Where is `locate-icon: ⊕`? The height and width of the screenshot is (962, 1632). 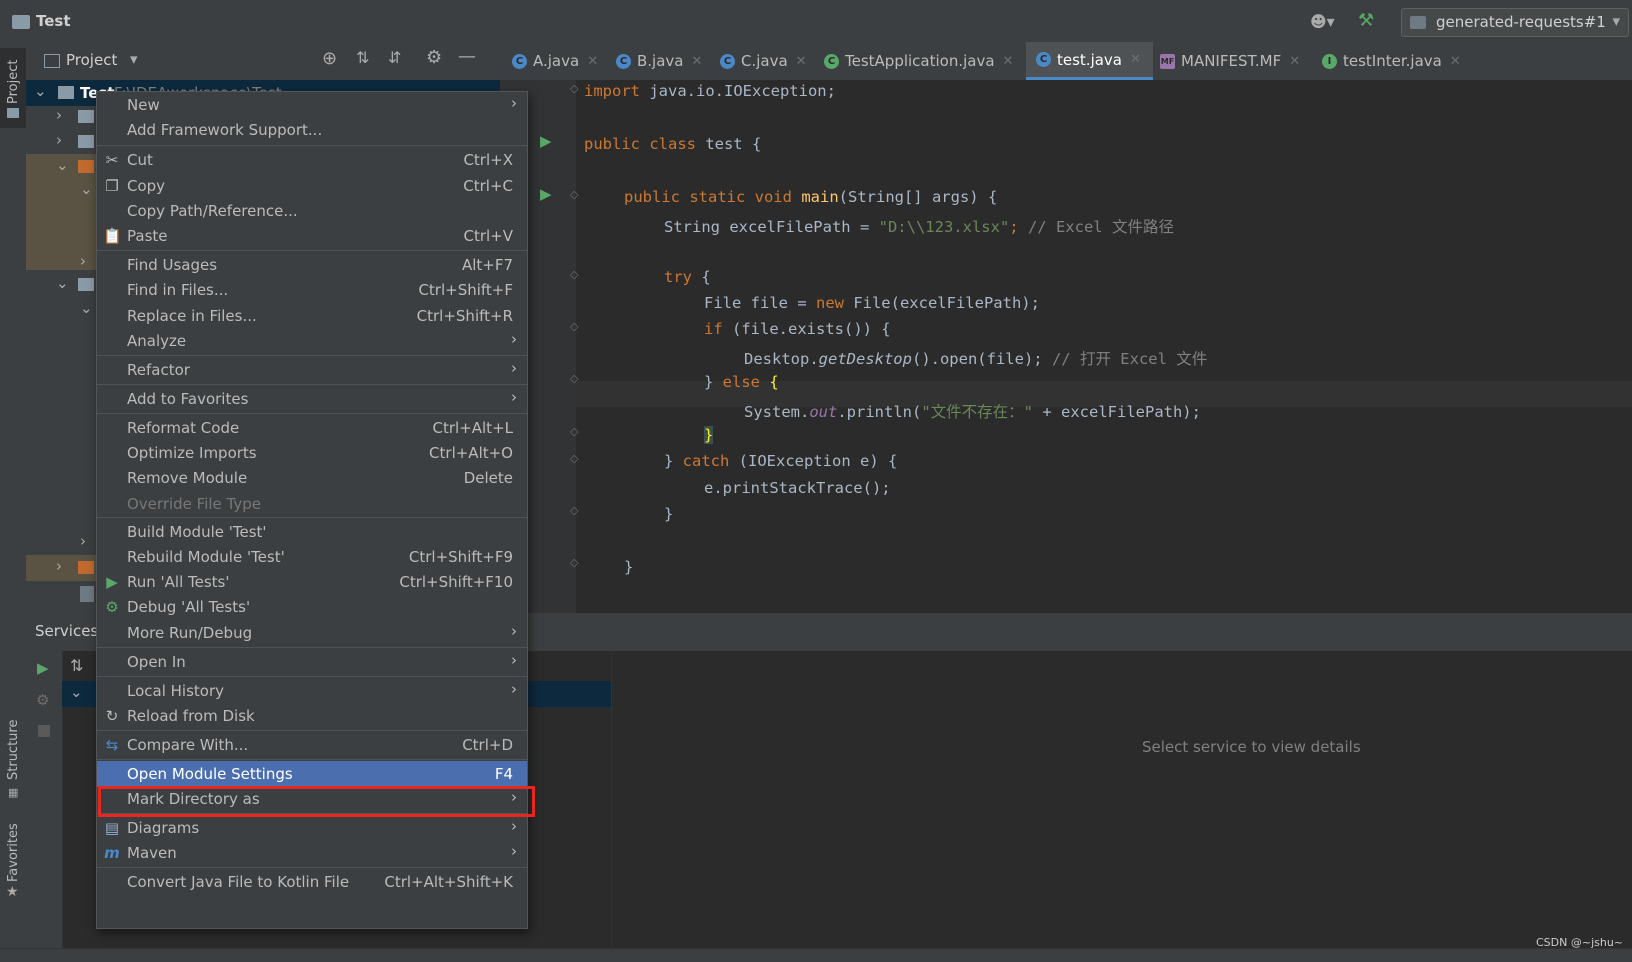 locate-icon: ⊕ is located at coordinates (329, 58).